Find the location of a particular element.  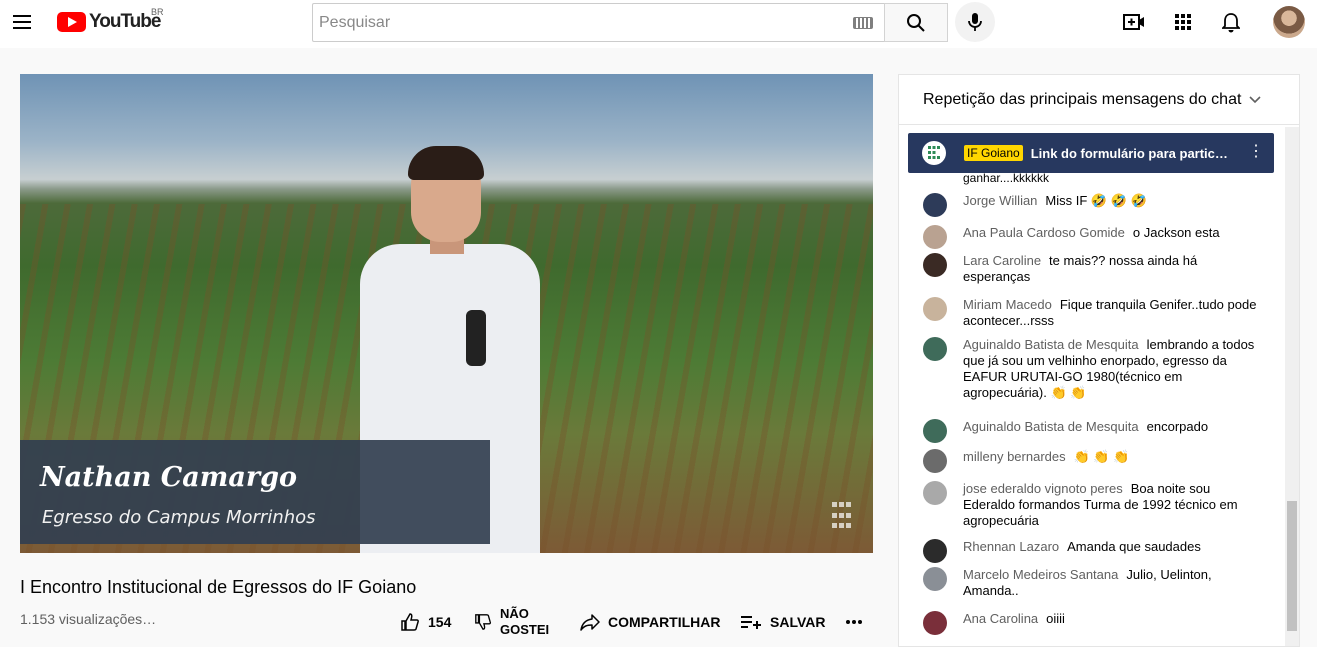

chat-message-text: 👏 👏 👏 is located at coordinates (1101, 456).